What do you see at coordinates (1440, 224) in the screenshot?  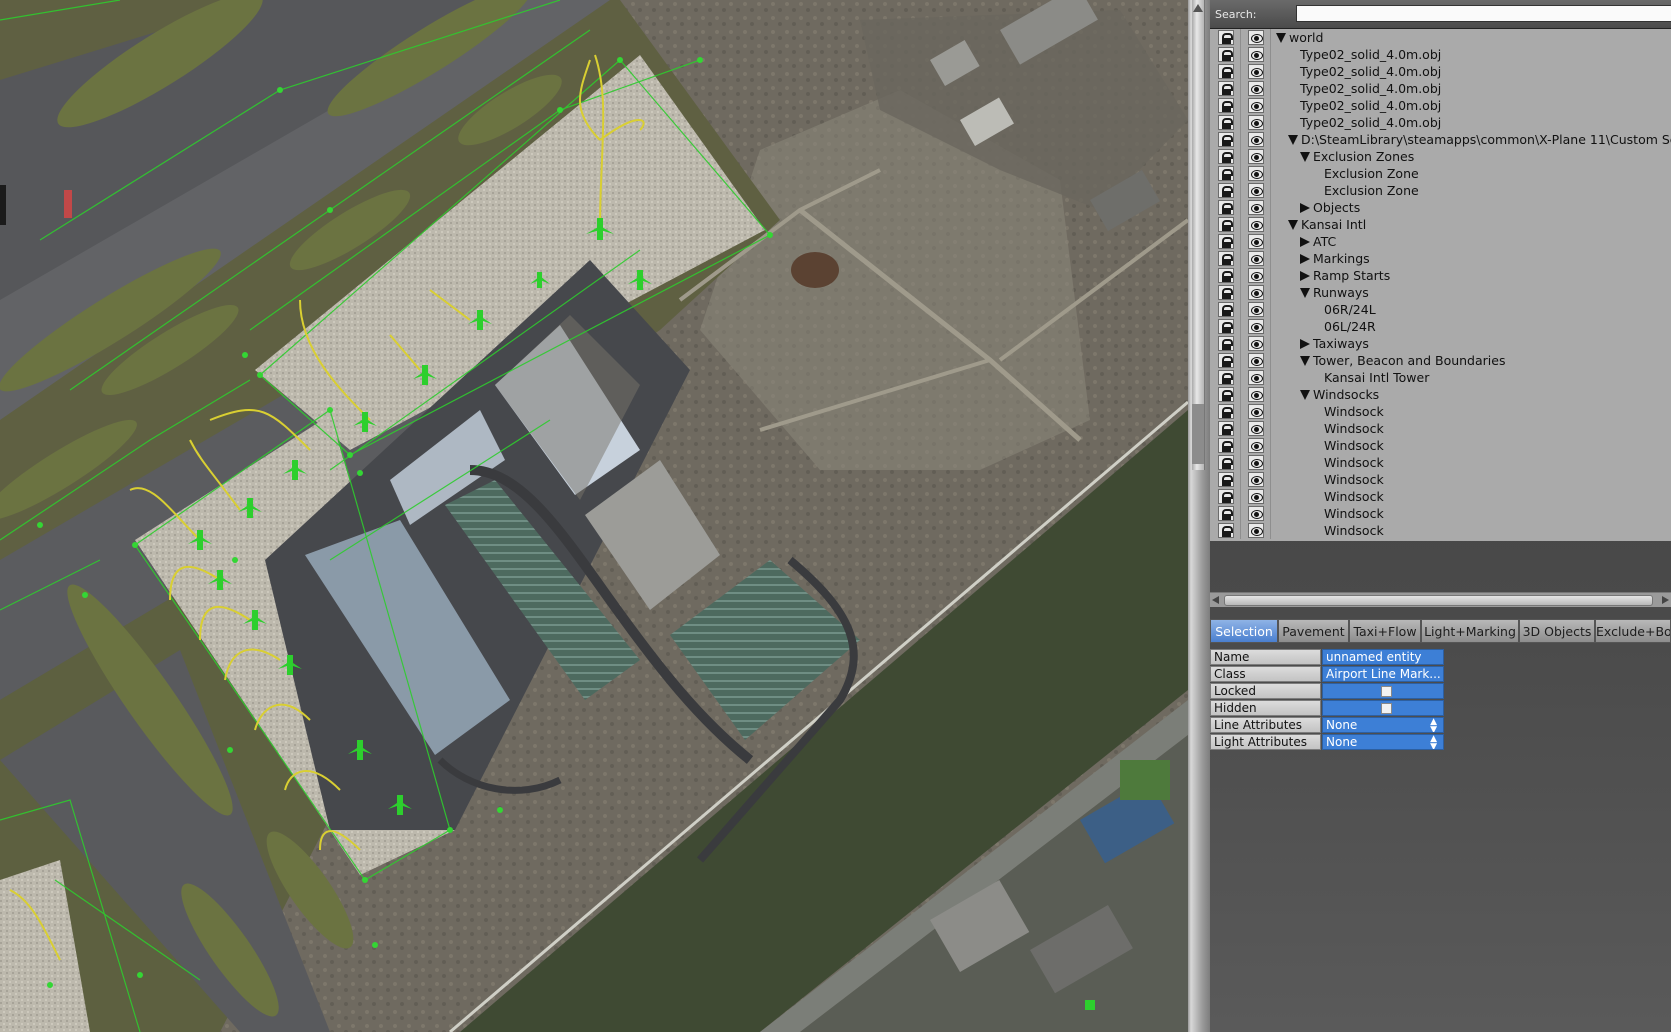 I see `tree-row: Kansai Intl` at bounding box center [1440, 224].